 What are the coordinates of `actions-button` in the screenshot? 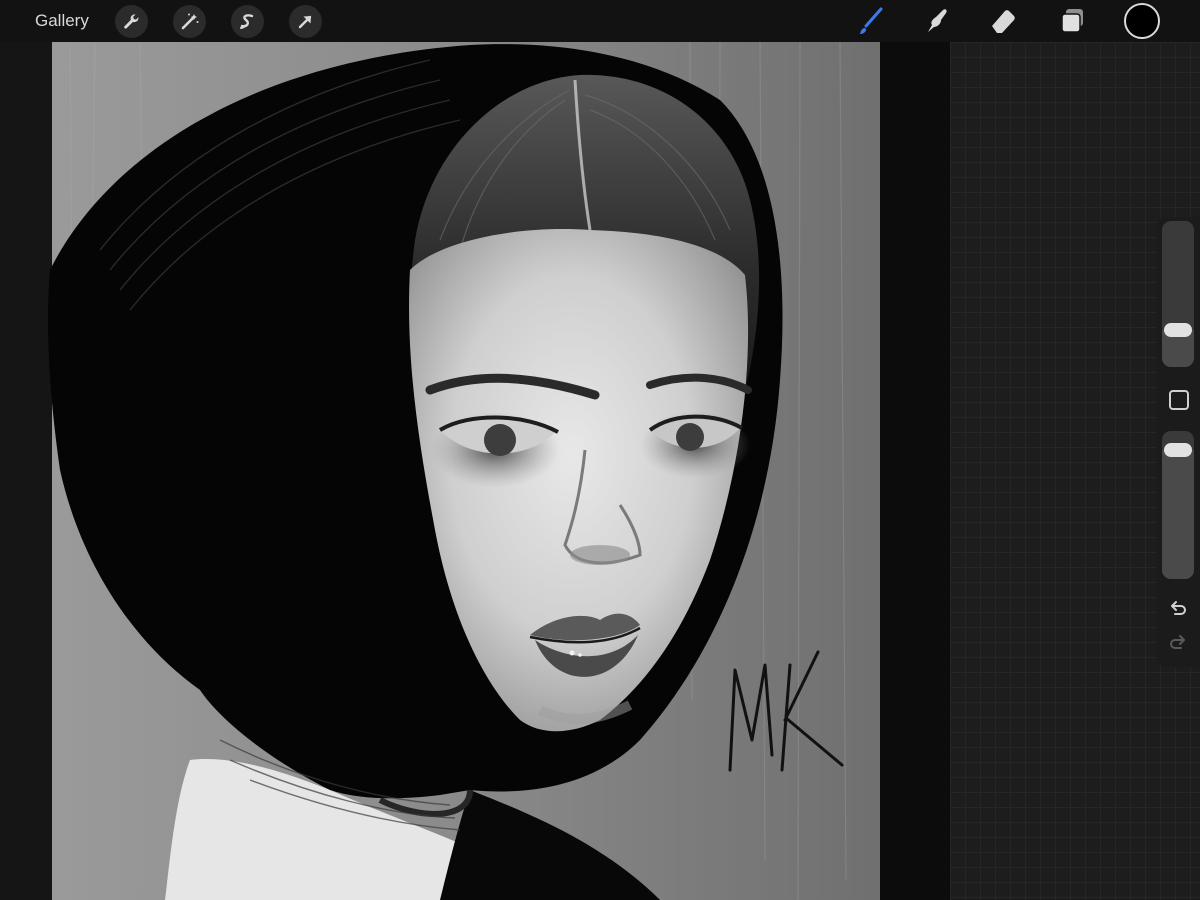 It's located at (131, 21).